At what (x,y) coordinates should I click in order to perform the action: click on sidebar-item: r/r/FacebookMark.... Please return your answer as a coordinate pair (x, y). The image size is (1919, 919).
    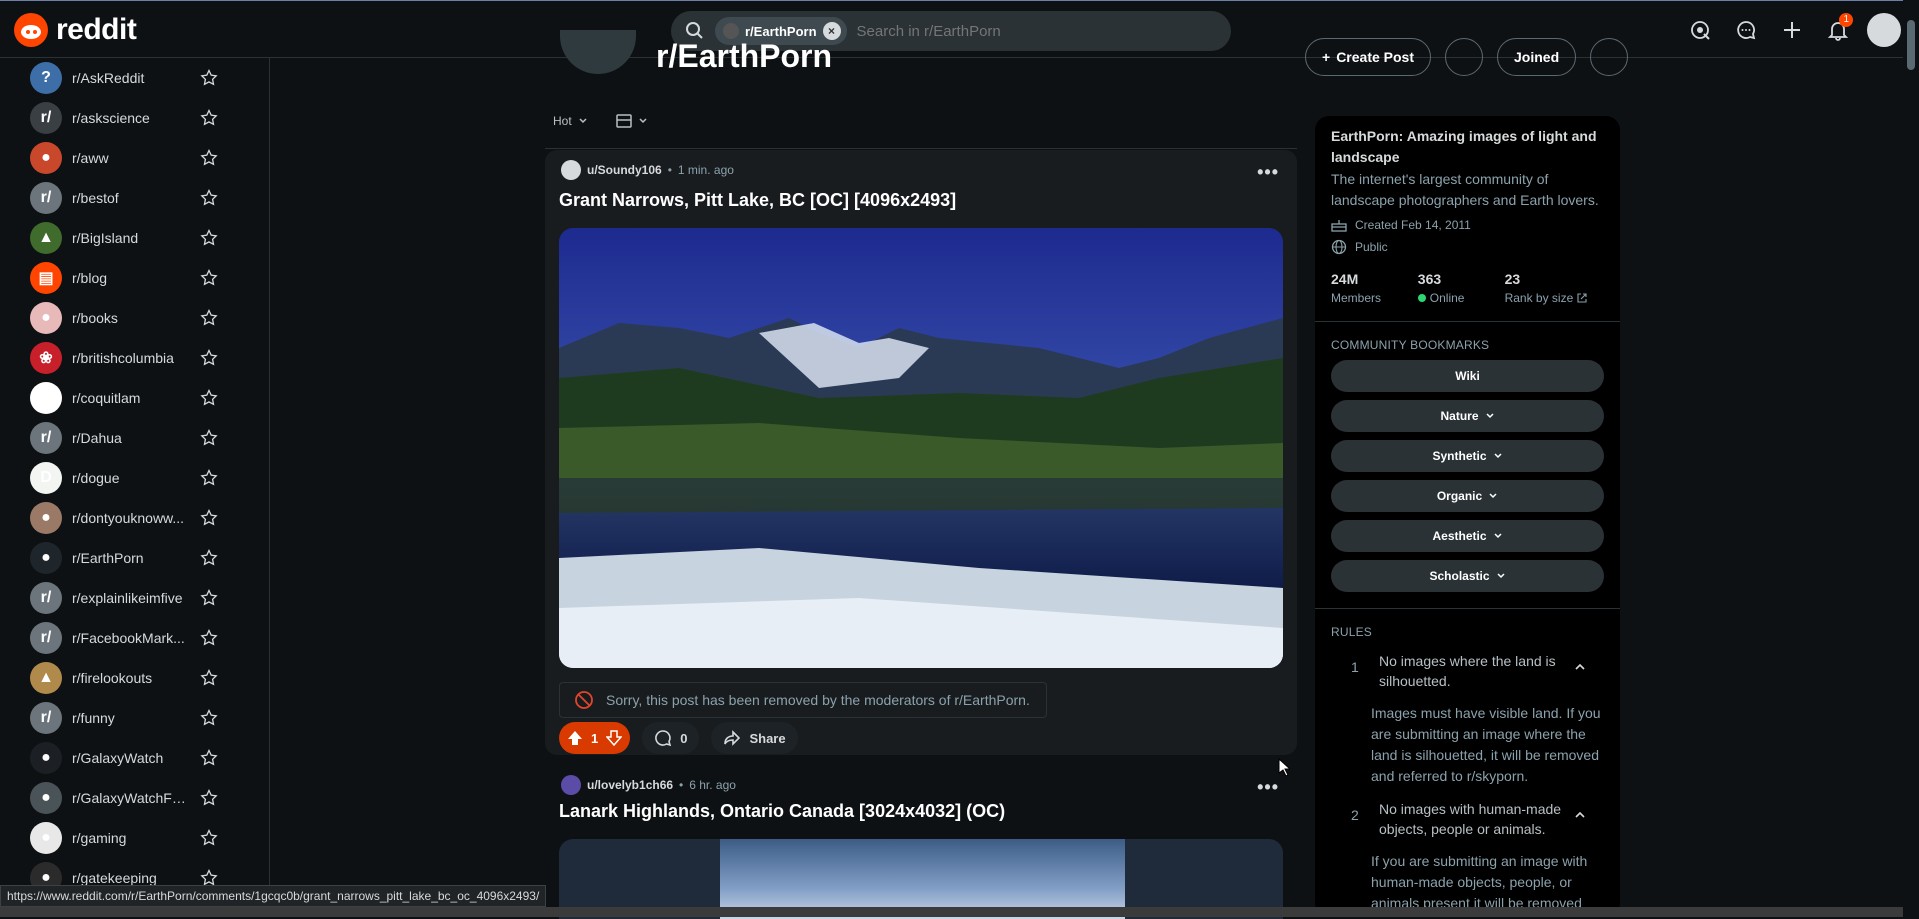
    Looking at the image, I should click on (134, 638).